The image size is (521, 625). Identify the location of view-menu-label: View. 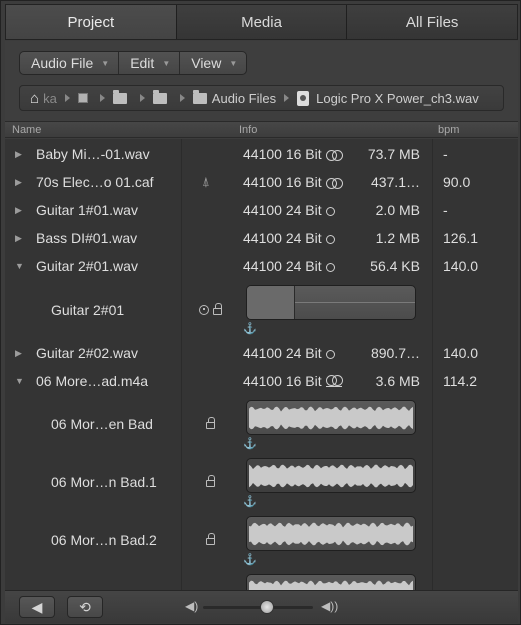
(206, 63).